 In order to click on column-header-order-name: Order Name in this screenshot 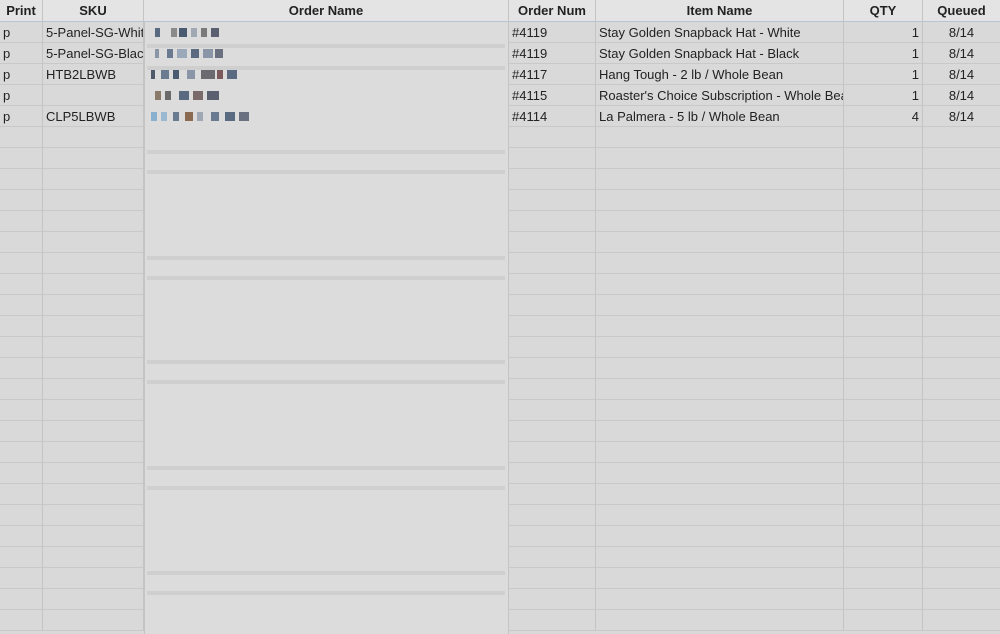, I will do `click(326, 11)`.